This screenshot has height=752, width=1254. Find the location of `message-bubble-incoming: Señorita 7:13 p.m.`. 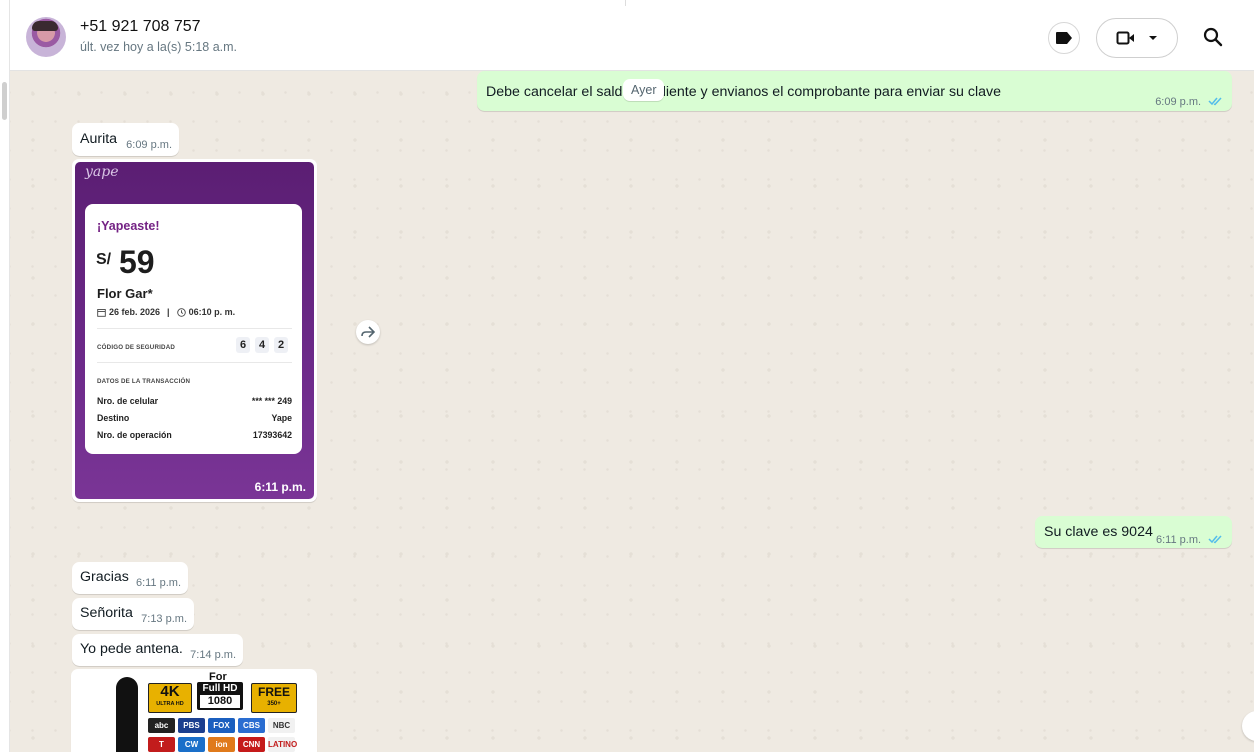

message-bubble-incoming: Señorita 7:13 p.m. is located at coordinates (133, 614).